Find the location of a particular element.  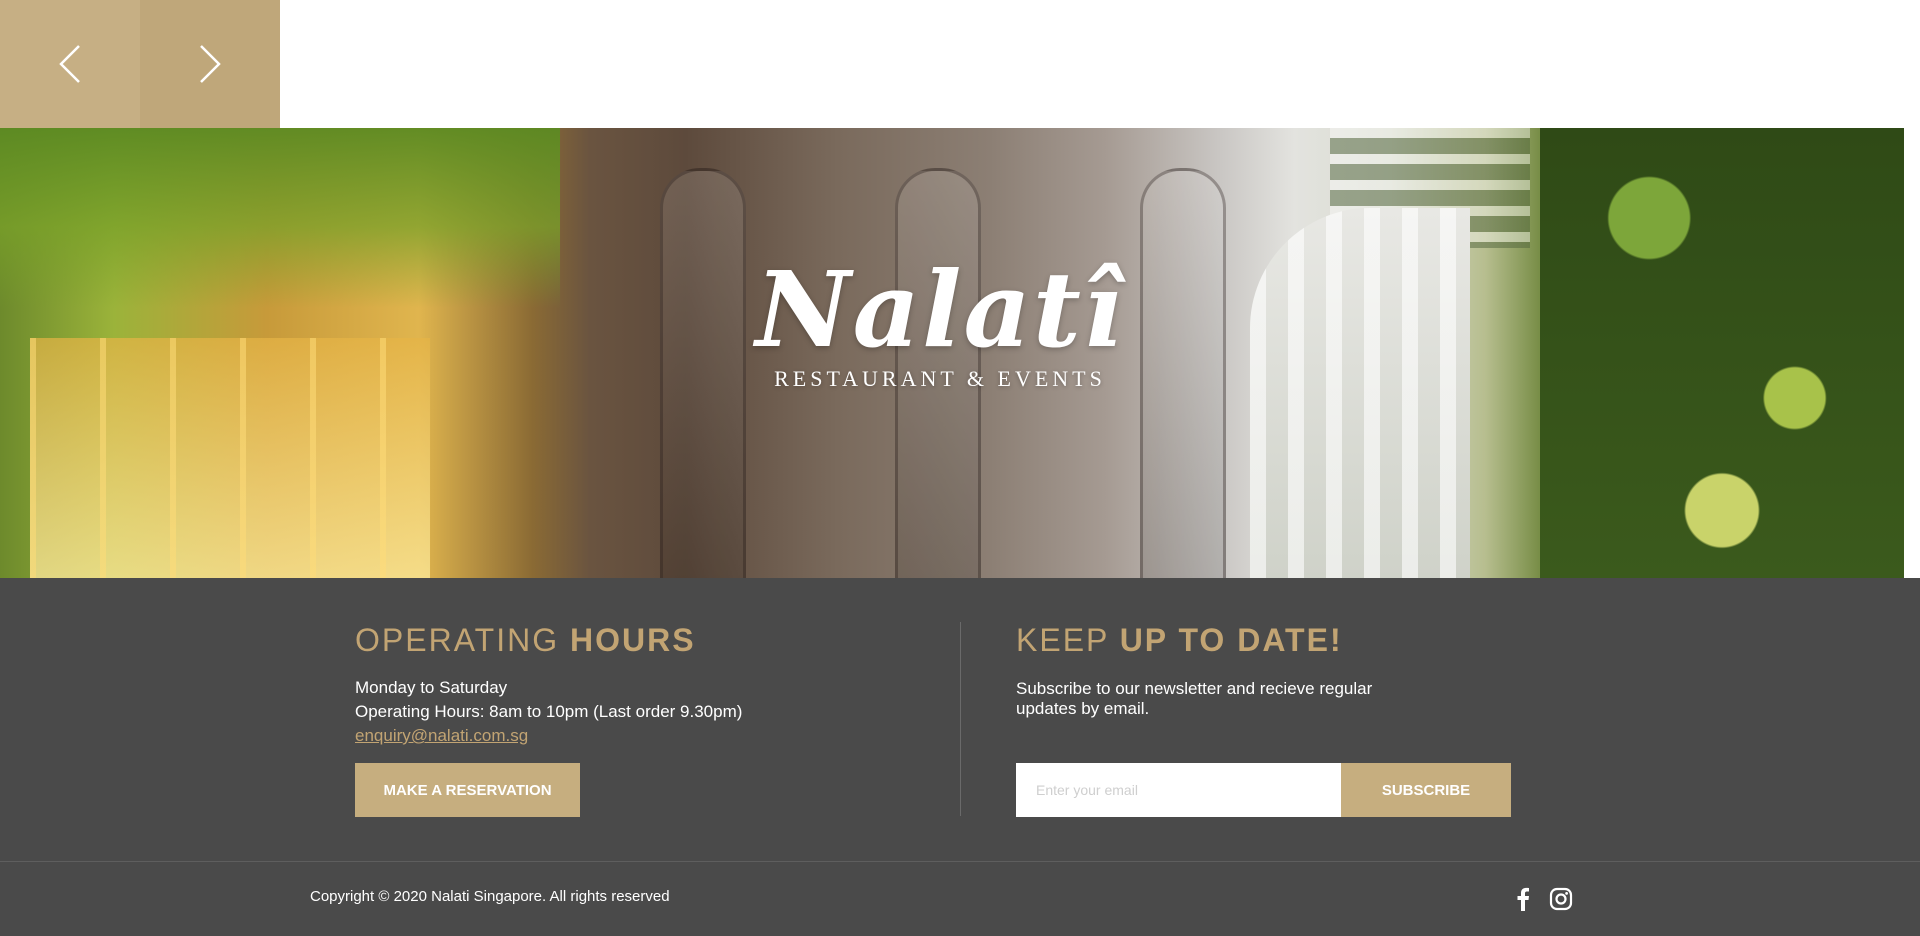

make-reservation-button: MAKE A RESERVATION is located at coordinates (467, 790).